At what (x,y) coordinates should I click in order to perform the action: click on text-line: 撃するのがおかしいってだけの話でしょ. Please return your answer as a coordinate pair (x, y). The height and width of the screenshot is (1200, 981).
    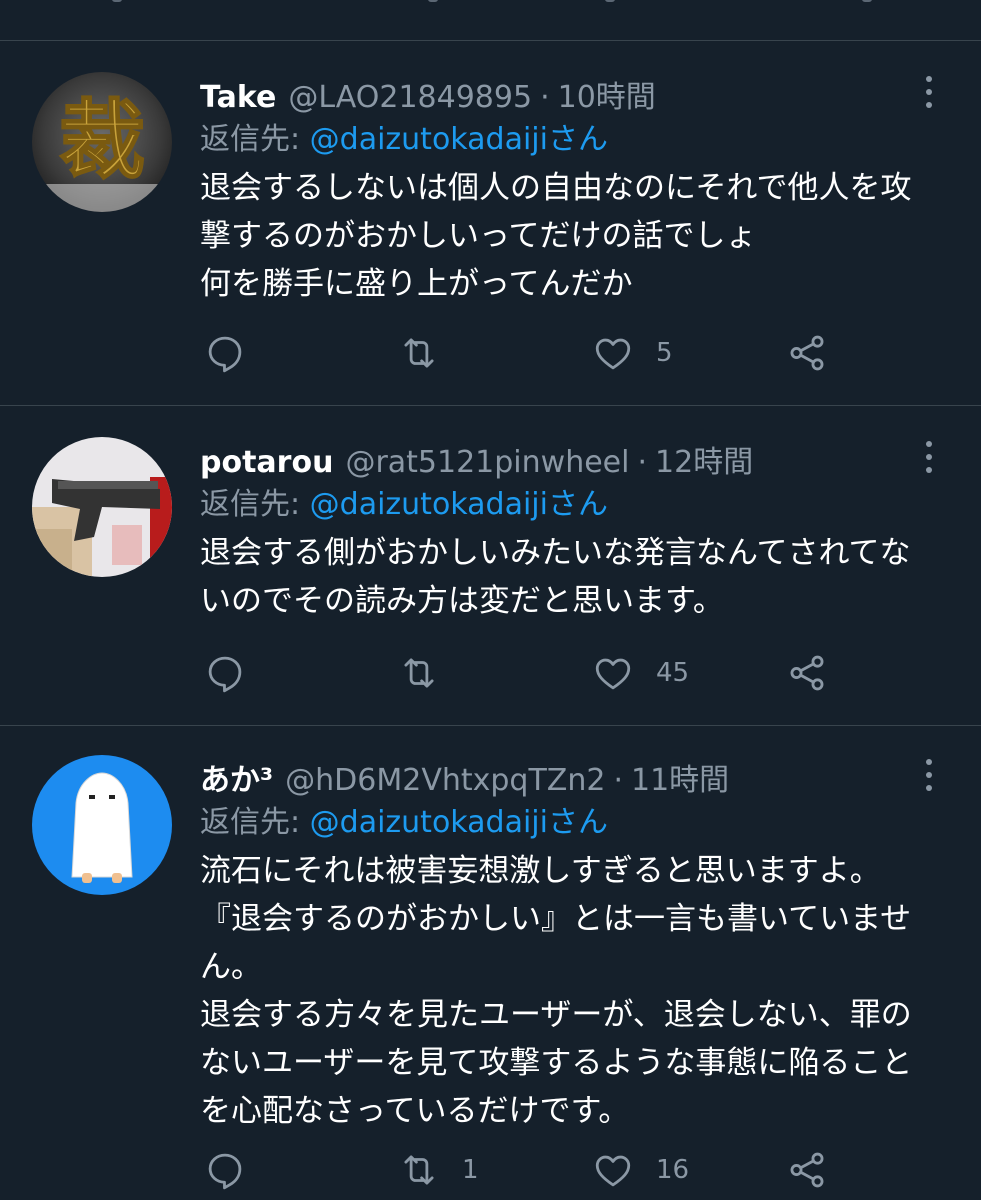
    Looking at the image, I should click on (478, 236).